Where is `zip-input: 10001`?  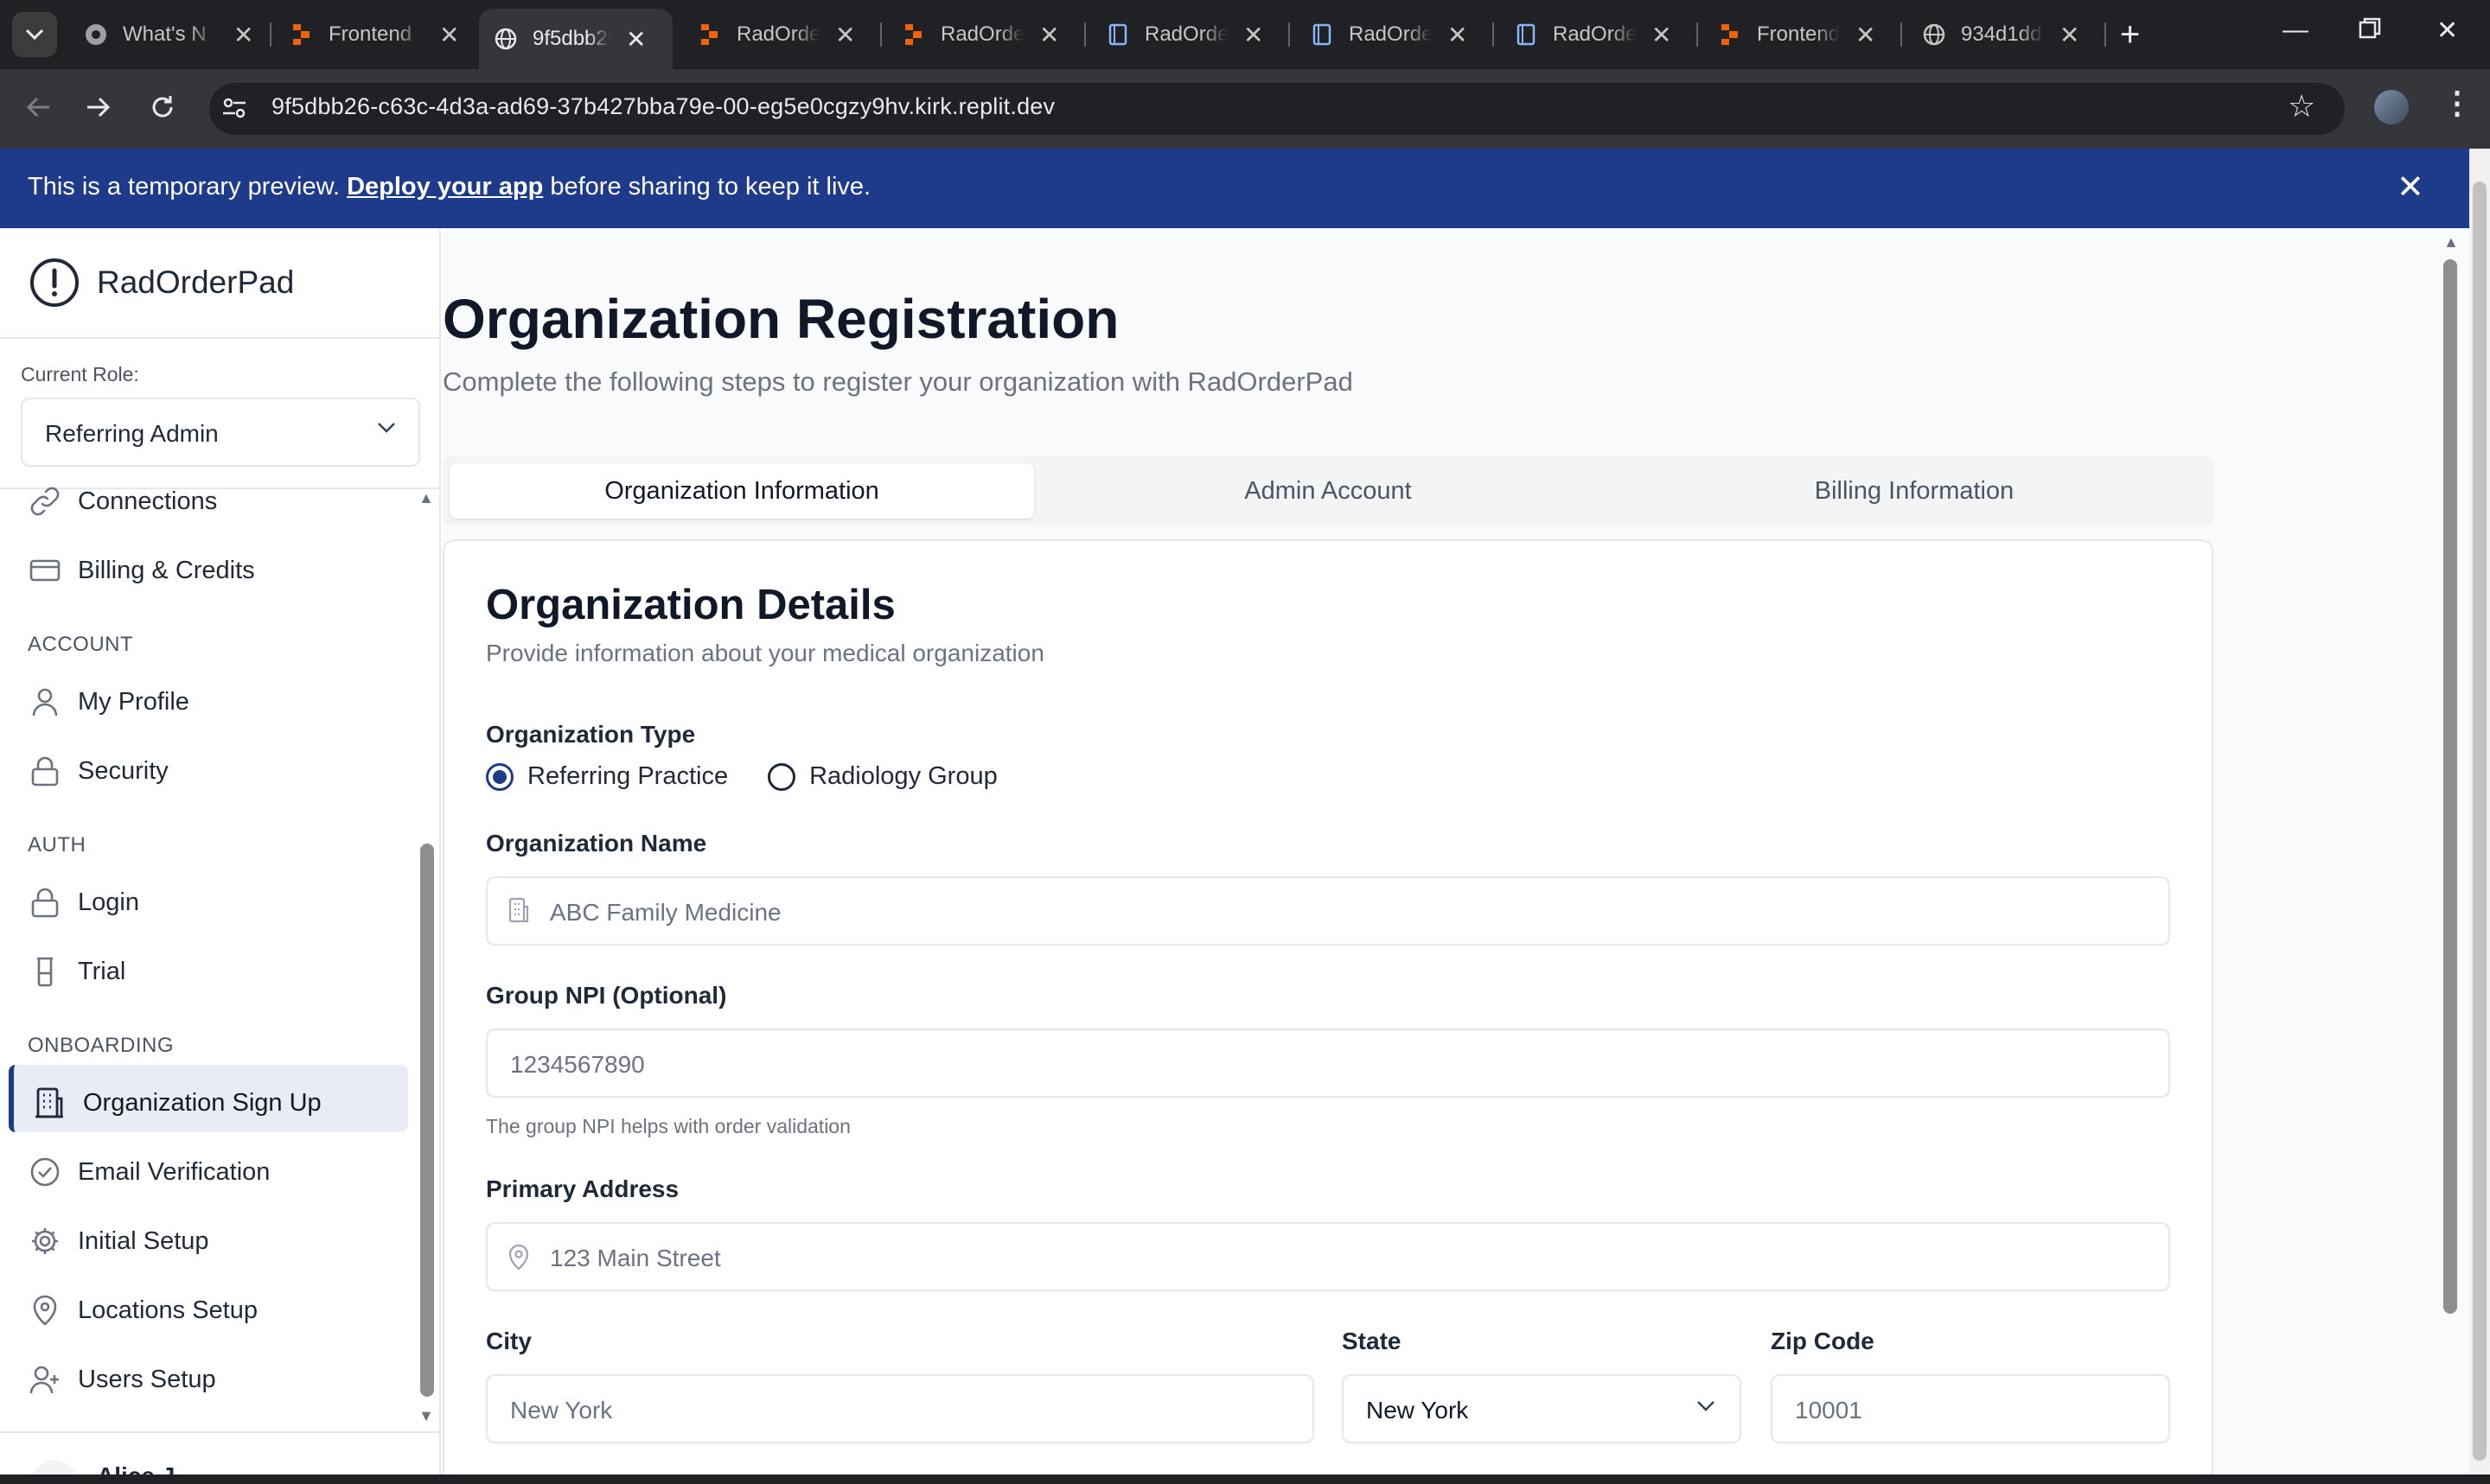 zip-input: 10001 is located at coordinates (1971, 1408).